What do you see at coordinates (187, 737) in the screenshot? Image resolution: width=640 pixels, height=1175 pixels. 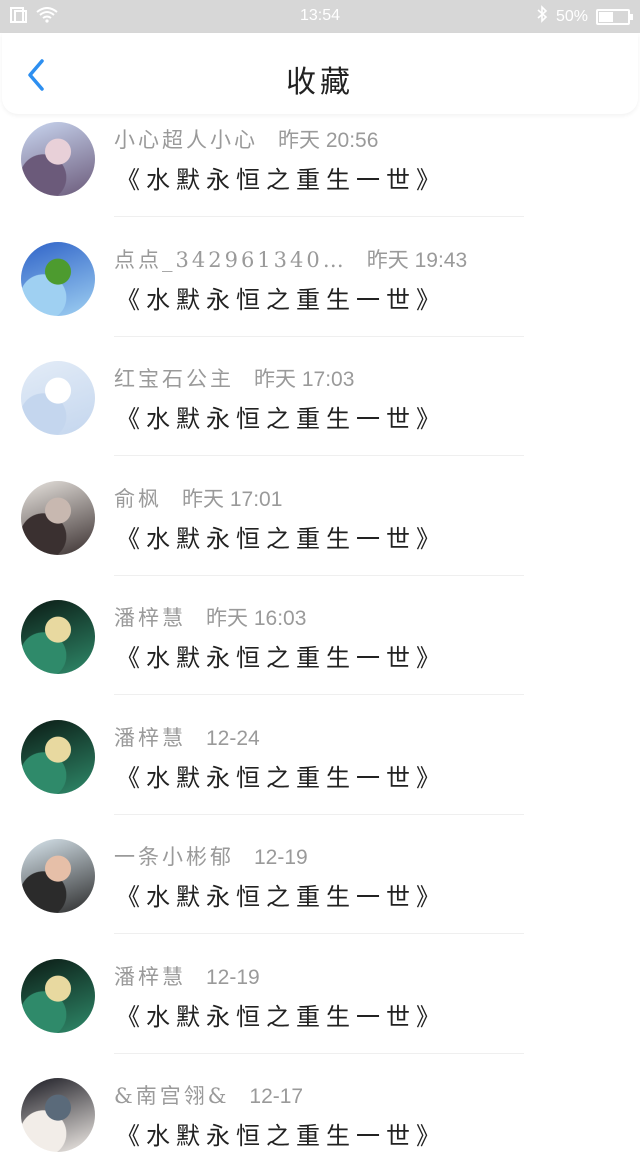 I see `user-line: 潘梓慧 12-24` at bounding box center [187, 737].